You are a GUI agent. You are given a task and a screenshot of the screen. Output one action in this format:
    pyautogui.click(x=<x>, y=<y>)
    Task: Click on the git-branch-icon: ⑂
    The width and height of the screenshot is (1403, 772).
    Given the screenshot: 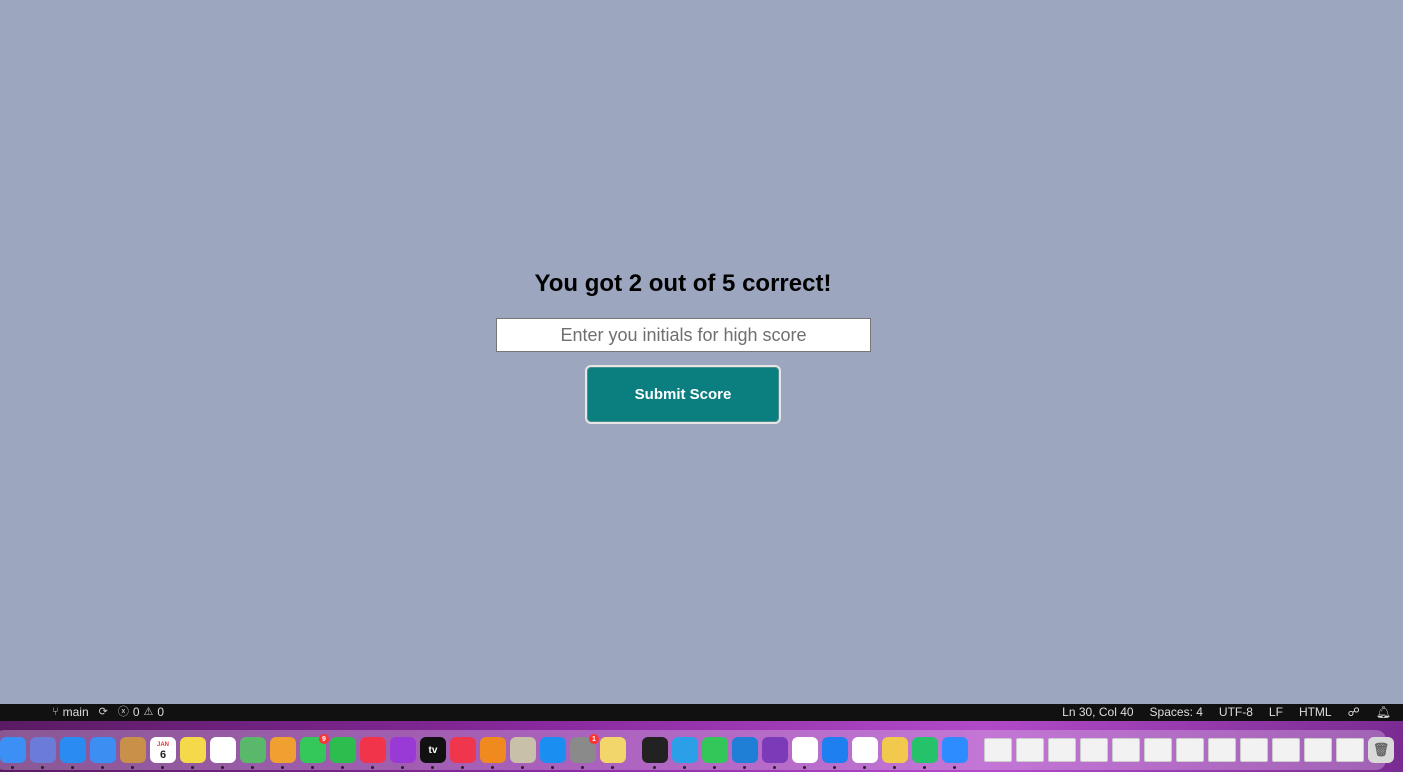 What is the action you would take?
    pyautogui.click(x=55, y=712)
    